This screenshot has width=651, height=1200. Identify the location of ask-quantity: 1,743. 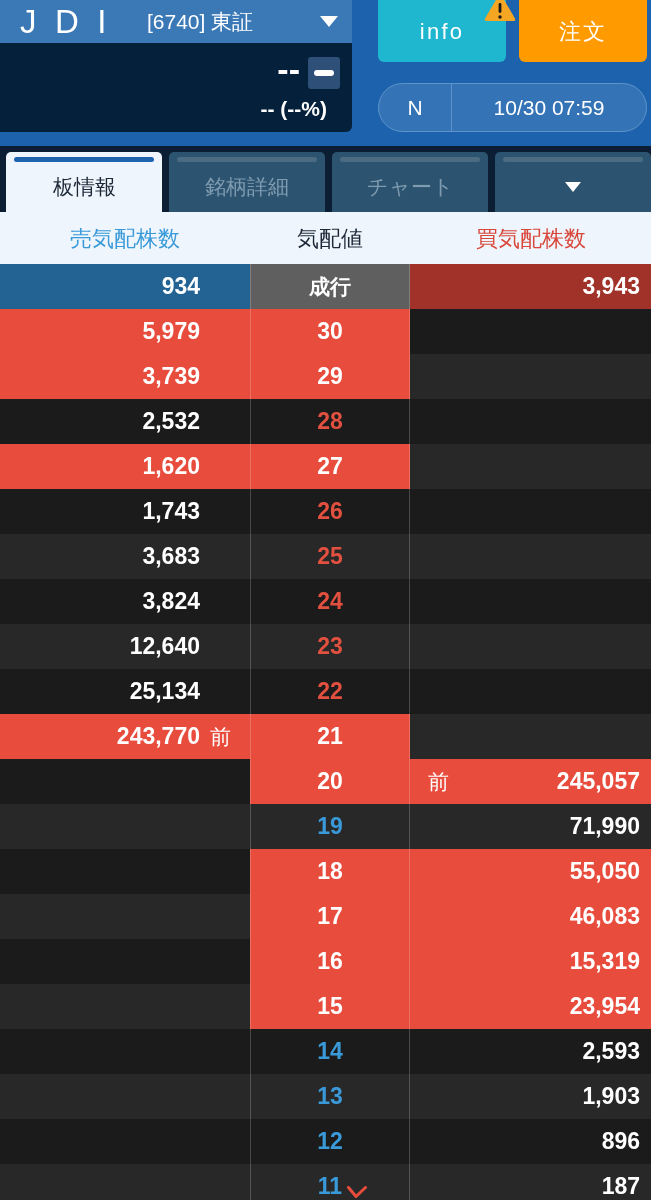
(171, 511).